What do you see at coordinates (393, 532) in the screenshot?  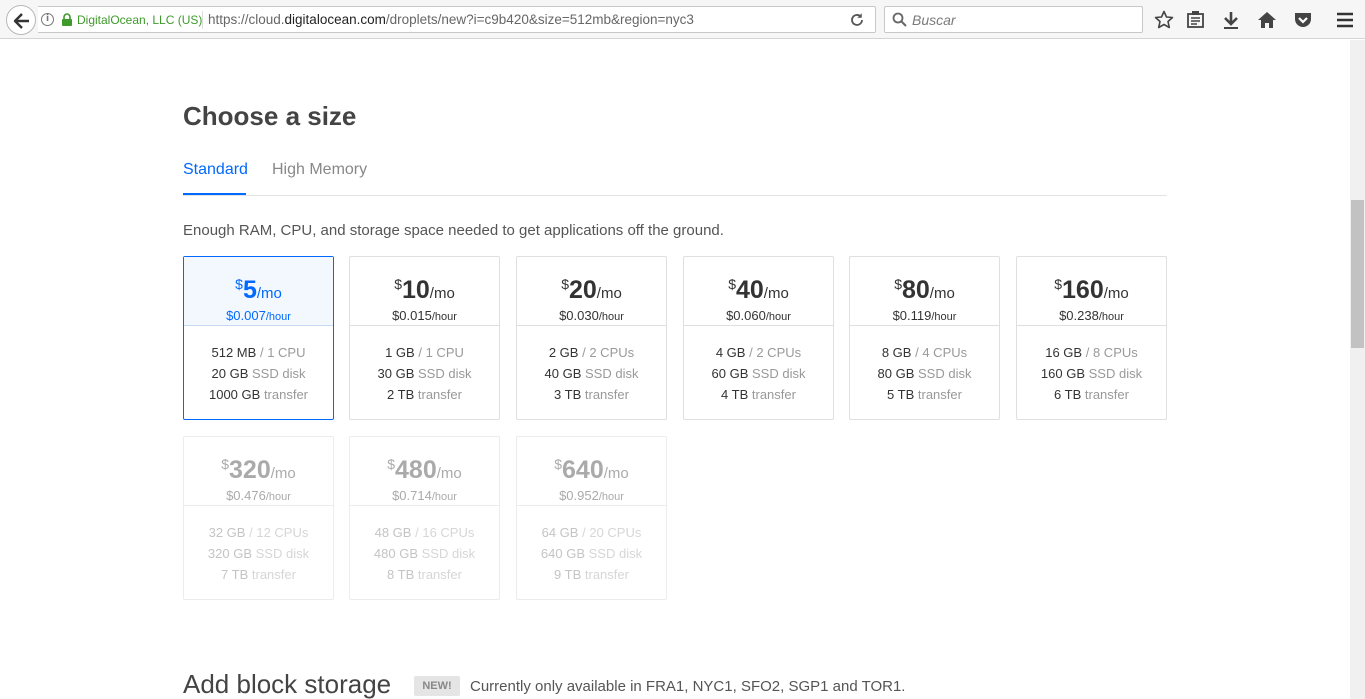 I see `ram-value: 48 GB` at bounding box center [393, 532].